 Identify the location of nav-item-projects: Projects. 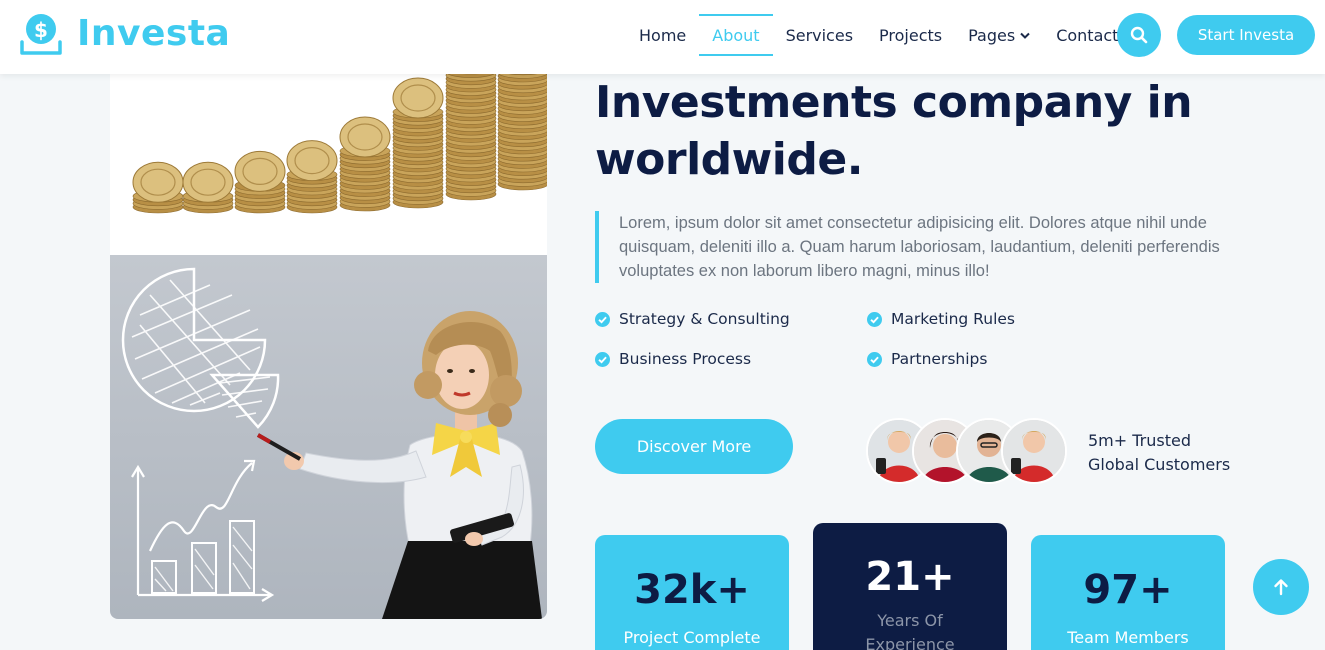
(910, 35).